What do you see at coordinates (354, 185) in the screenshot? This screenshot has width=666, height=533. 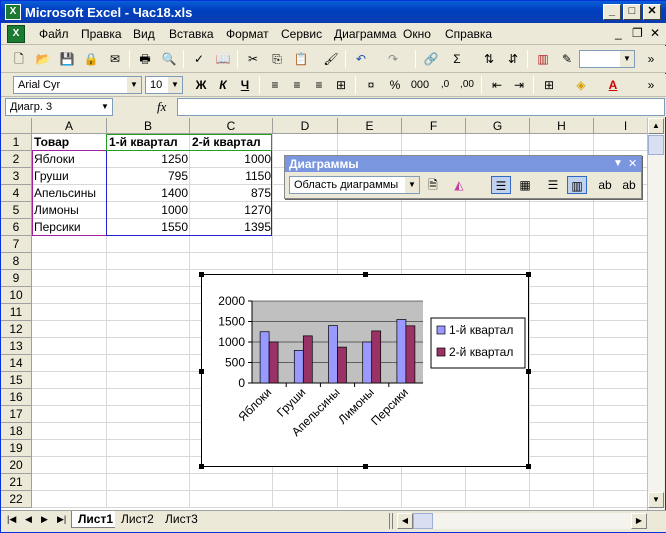 I see `chart-objects-combo: Область диаграммы ▼` at bounding box center [354, 185].